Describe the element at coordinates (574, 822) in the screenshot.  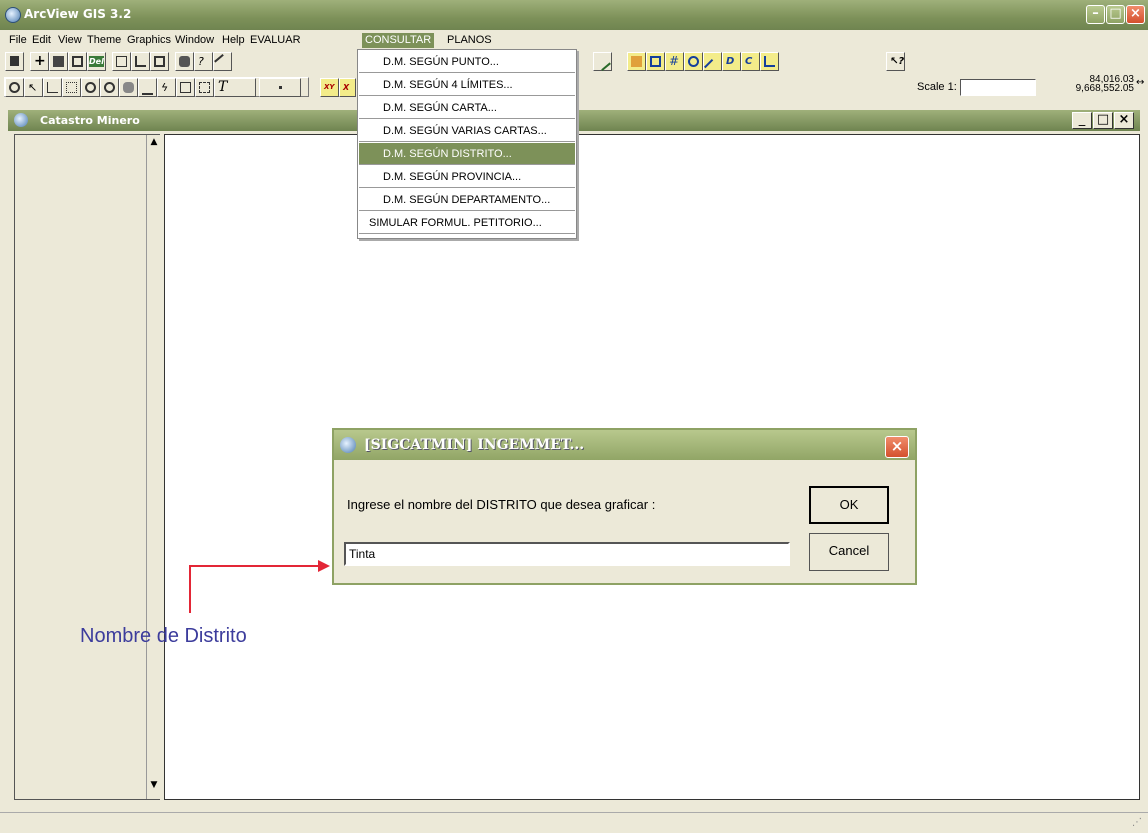
I see `status-bar: ⋰` at that location.